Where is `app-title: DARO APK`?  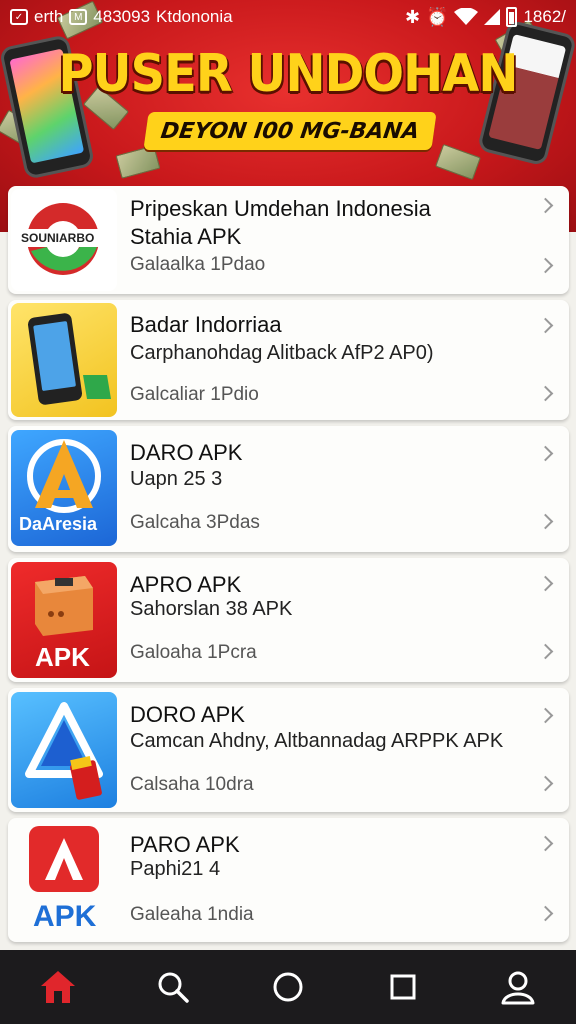
app-title: DARO APK is located at coordinates (186, 452).